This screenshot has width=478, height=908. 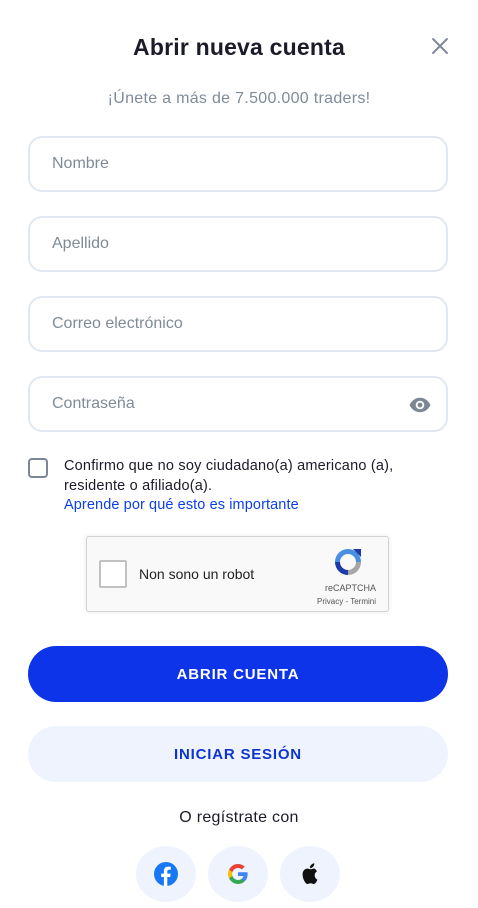 What do you see at coordinates (350, 588) in the screenshot?
I see `recaptcha-brand: reCAPTCHA` at bounding box center [350, 588].